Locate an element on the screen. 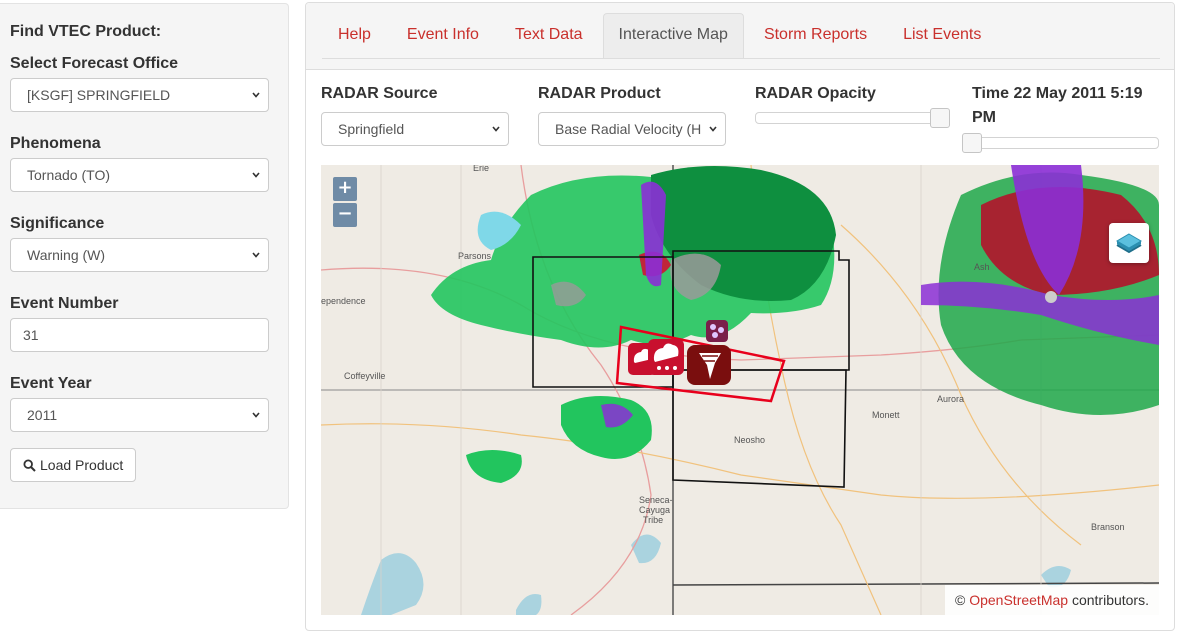 The image size is (1185, 633). tab-help: Help is located at coordinates (354, 35).